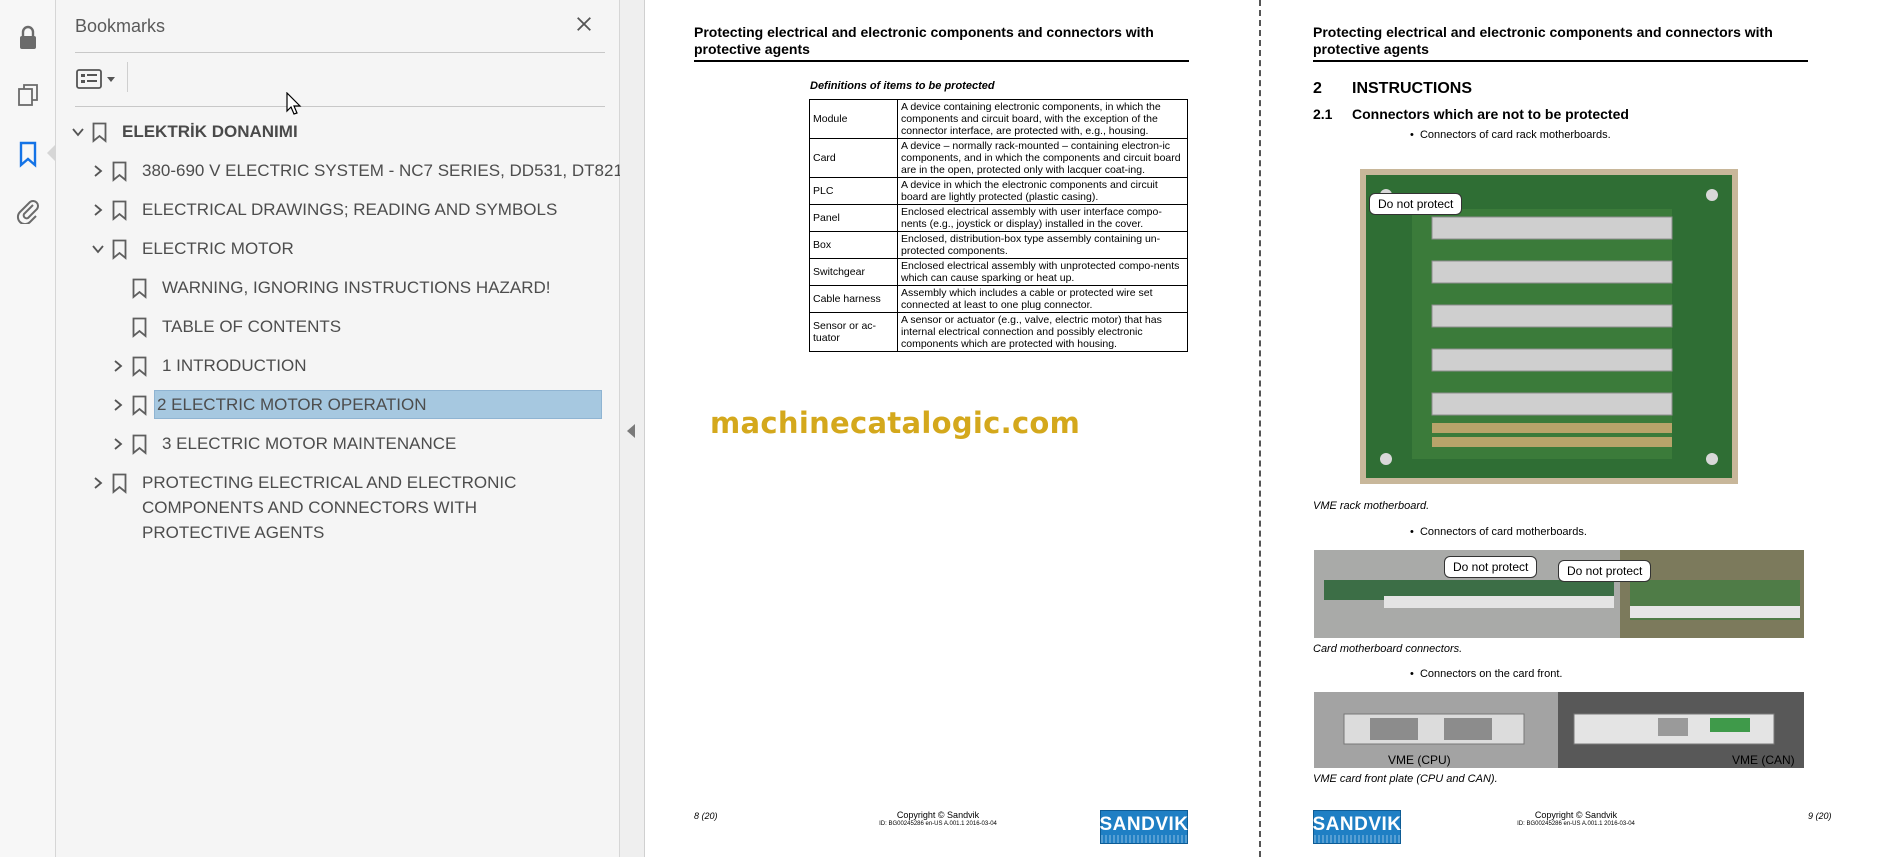 The height and width of the screenshot is (857, 1877). What do you see at coordinates (1491, 674) in the screenshot?
I see `bullet-text: Connectors on the card front.` at bounding box center [1491, 674].